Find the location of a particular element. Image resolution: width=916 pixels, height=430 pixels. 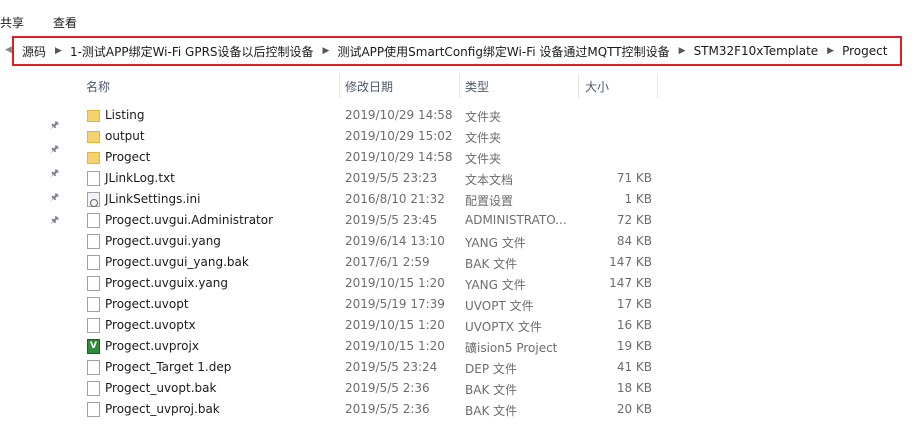

file-size: 71 KB is located at coordinates (634, 178).